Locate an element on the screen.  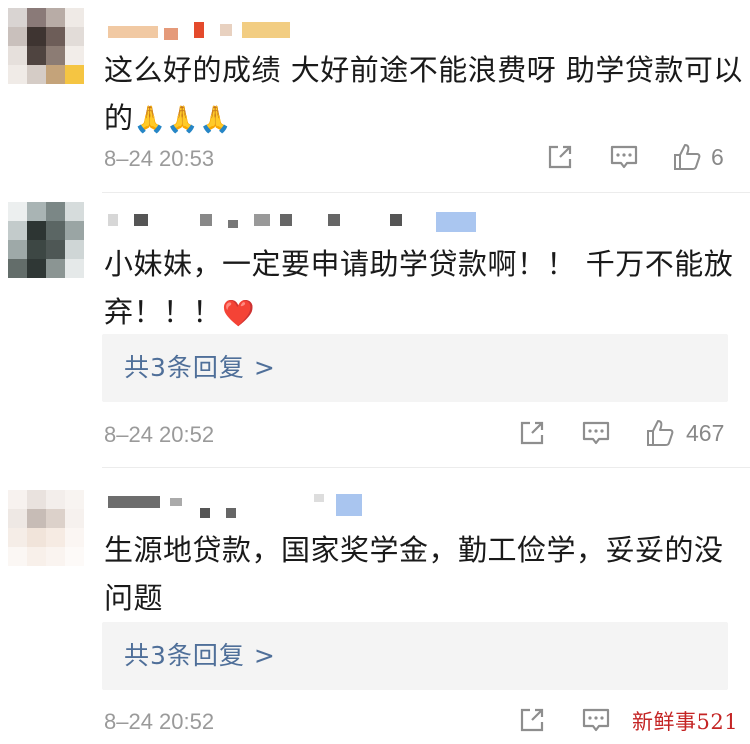
comment-meta: 8–24 20:53 6 is located at coordinates (375, 160).